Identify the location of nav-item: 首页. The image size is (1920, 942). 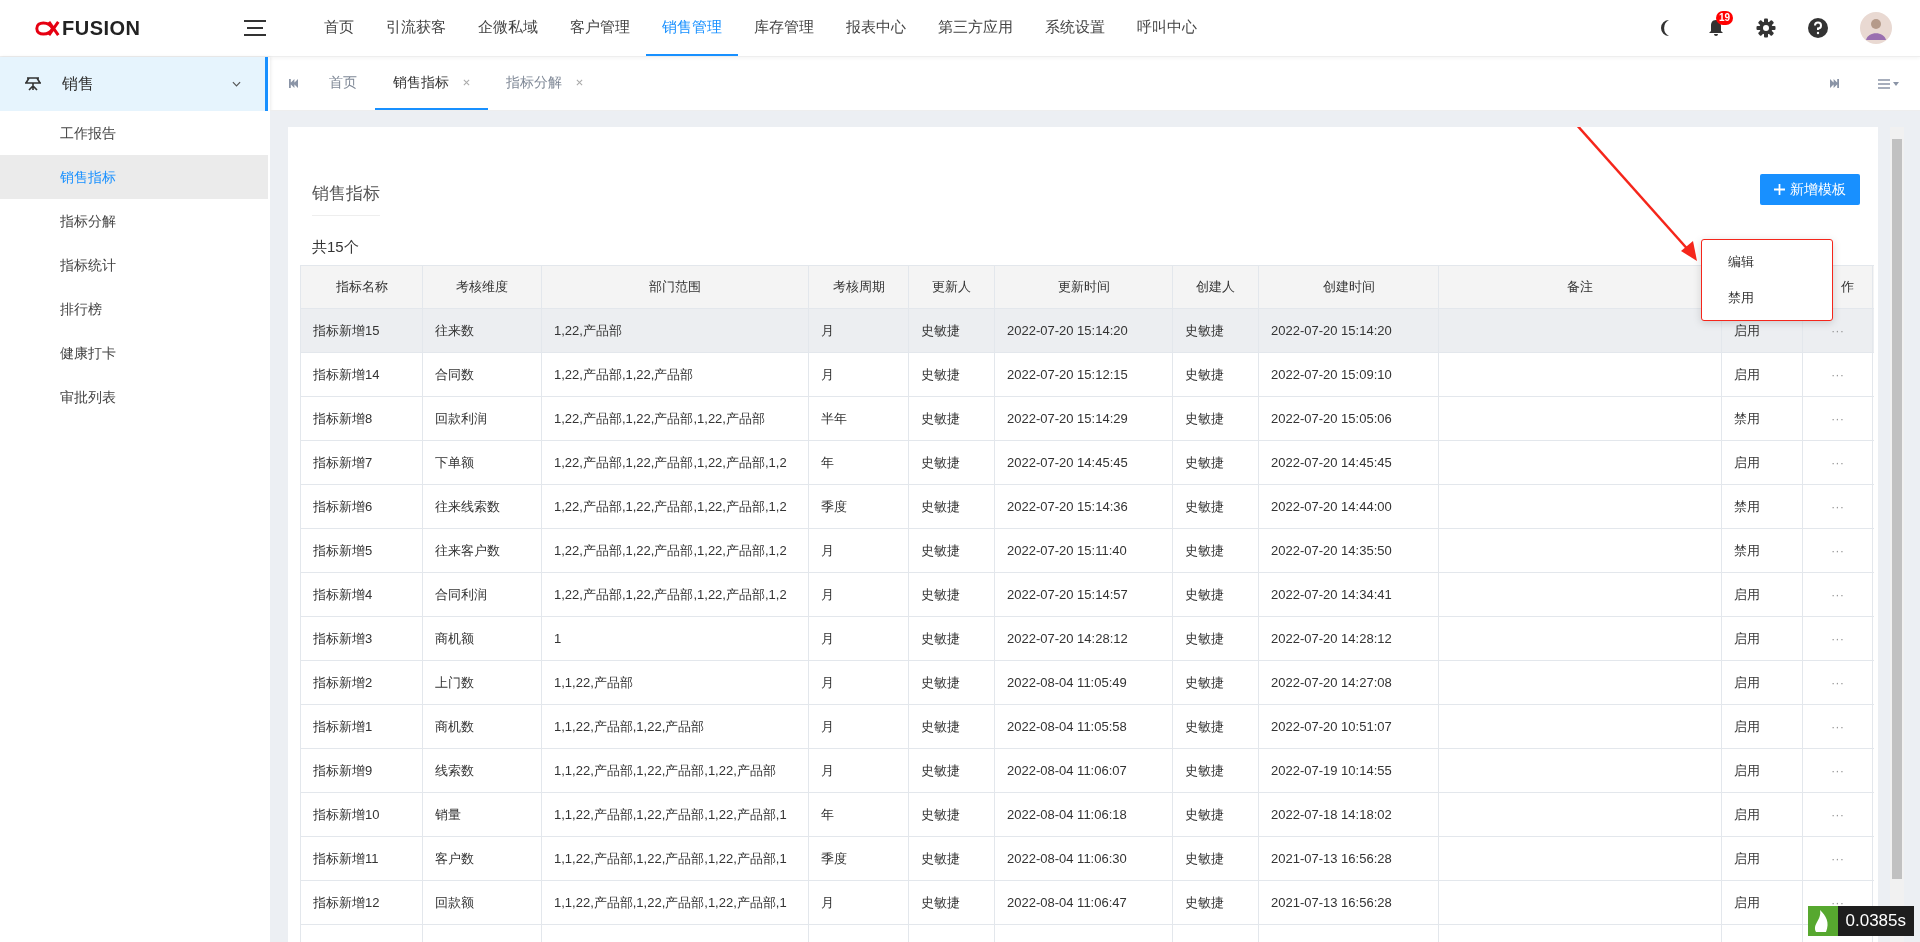
(339, 28).